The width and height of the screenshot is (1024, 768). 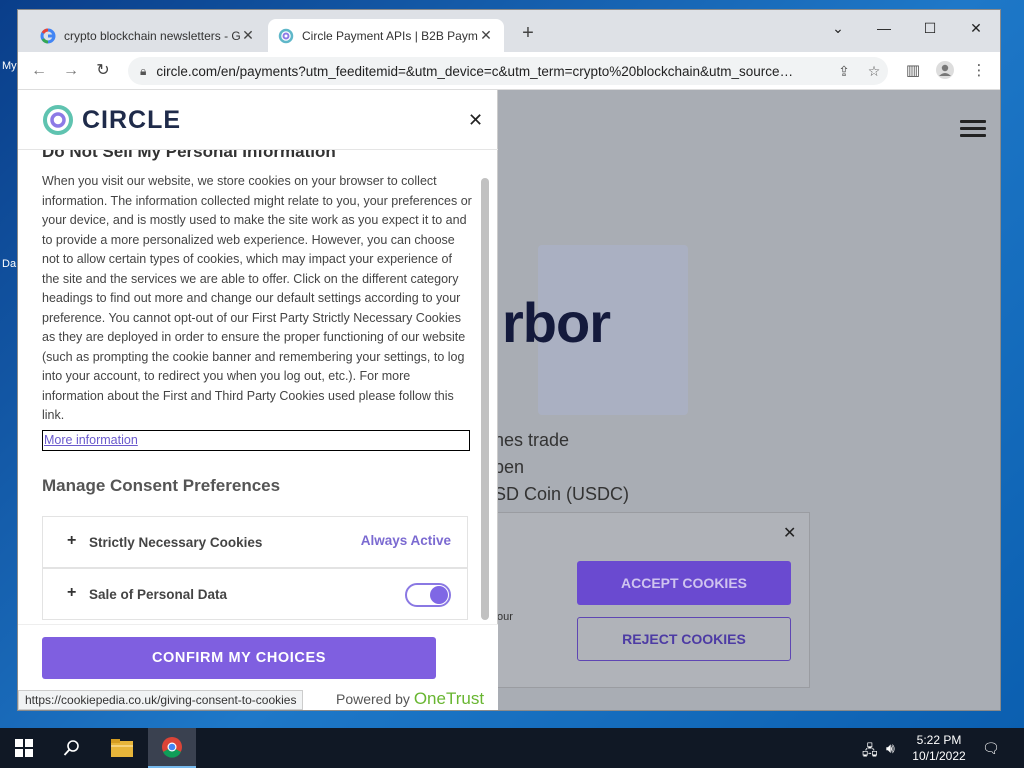 I want to click on category-sale-of-personal-data: + Sale of Personal Data, so click(x=255, y=594).